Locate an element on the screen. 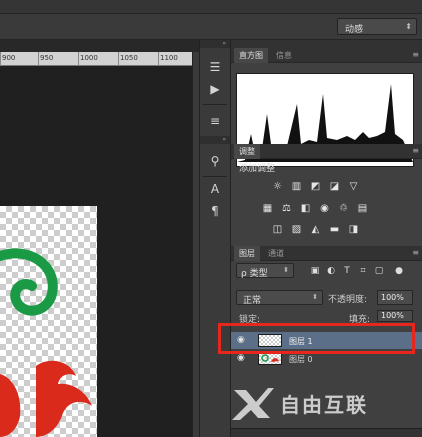  sliders-icon: ☰ is located at coordinates (215, 67).